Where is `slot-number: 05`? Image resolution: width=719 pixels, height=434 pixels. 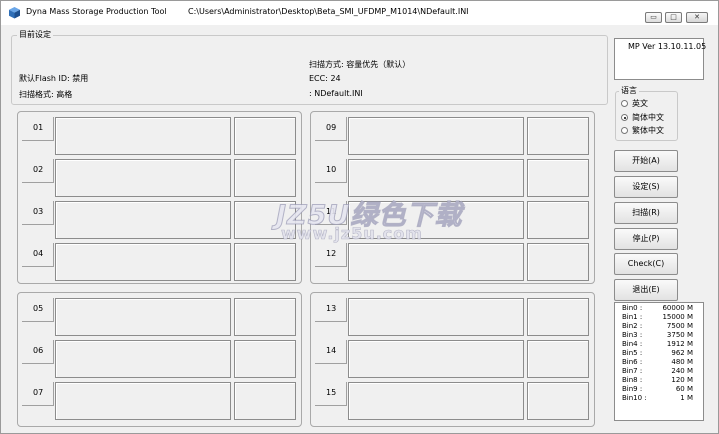
slot-number: 05 is located at coordinates (38, 310).